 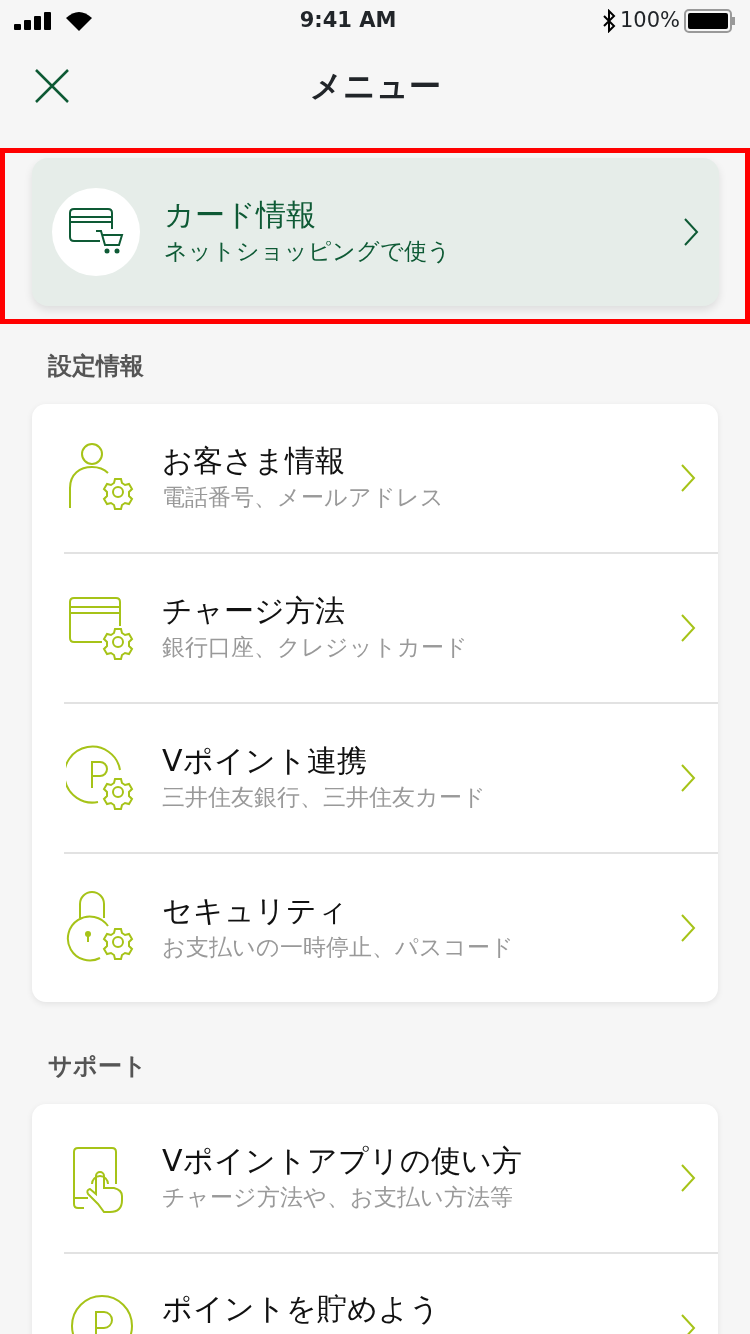 What do you see at coordinates (375, 628) in the screenshot?
I see `menu-item: チャージ方法 銀行口座、クレジットカード` at bounding box center [375, 628].